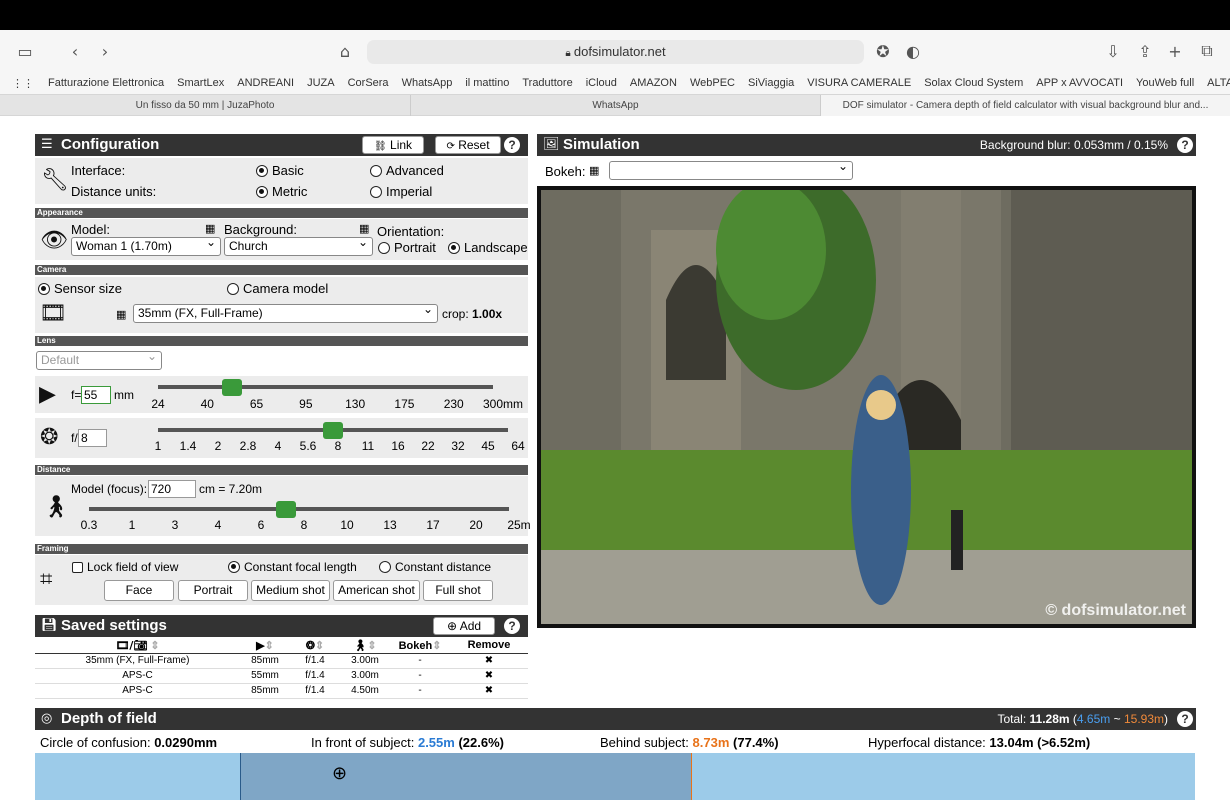 This screenshot has height=800, width=1230. Describe the element at coordinates (1079, 83) in the screenshot. I see `favorite-item: APP x AVVOCATI` at that location.